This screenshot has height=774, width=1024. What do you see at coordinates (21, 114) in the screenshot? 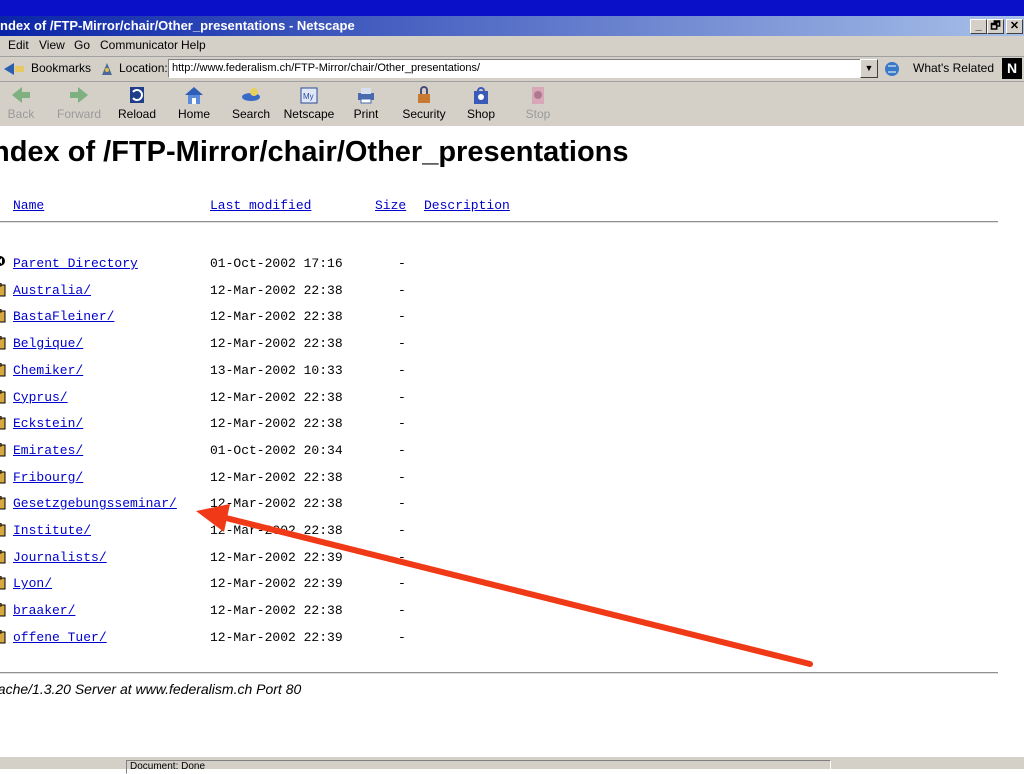
I see `back-label: Back` at bounding box center [21, 114].